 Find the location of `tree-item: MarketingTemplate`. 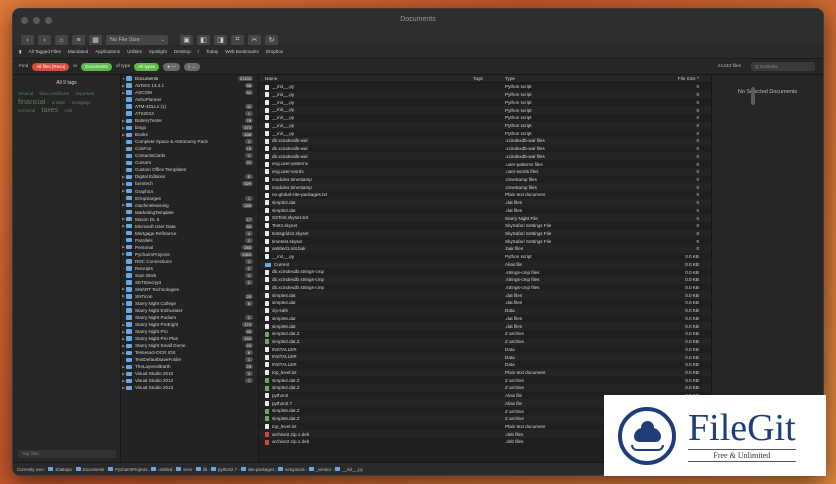

tree-item: MarketingTemplate is located at coordinates (189, 212).